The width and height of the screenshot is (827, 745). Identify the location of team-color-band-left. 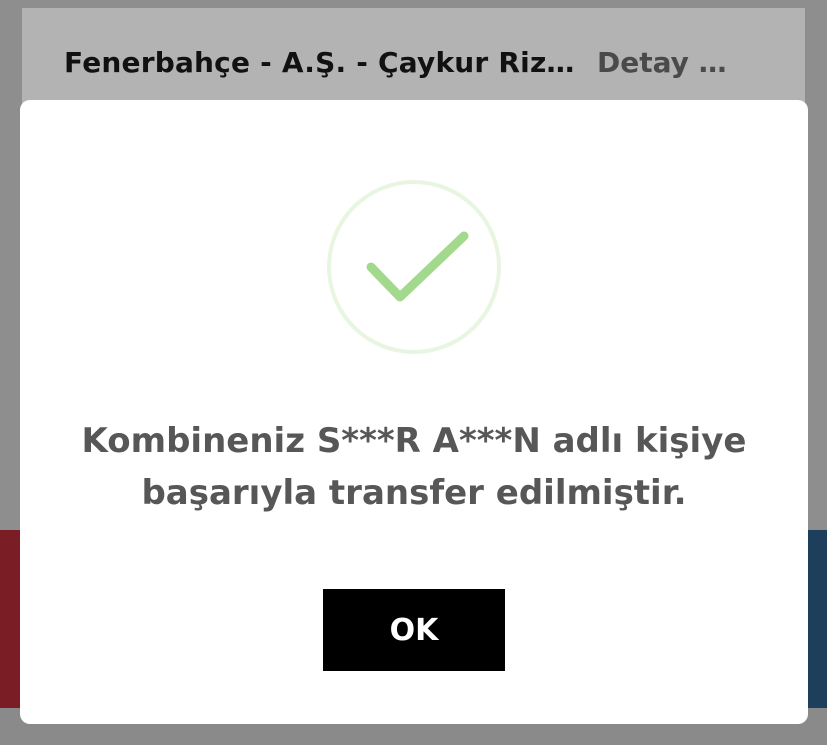
(11, 619).